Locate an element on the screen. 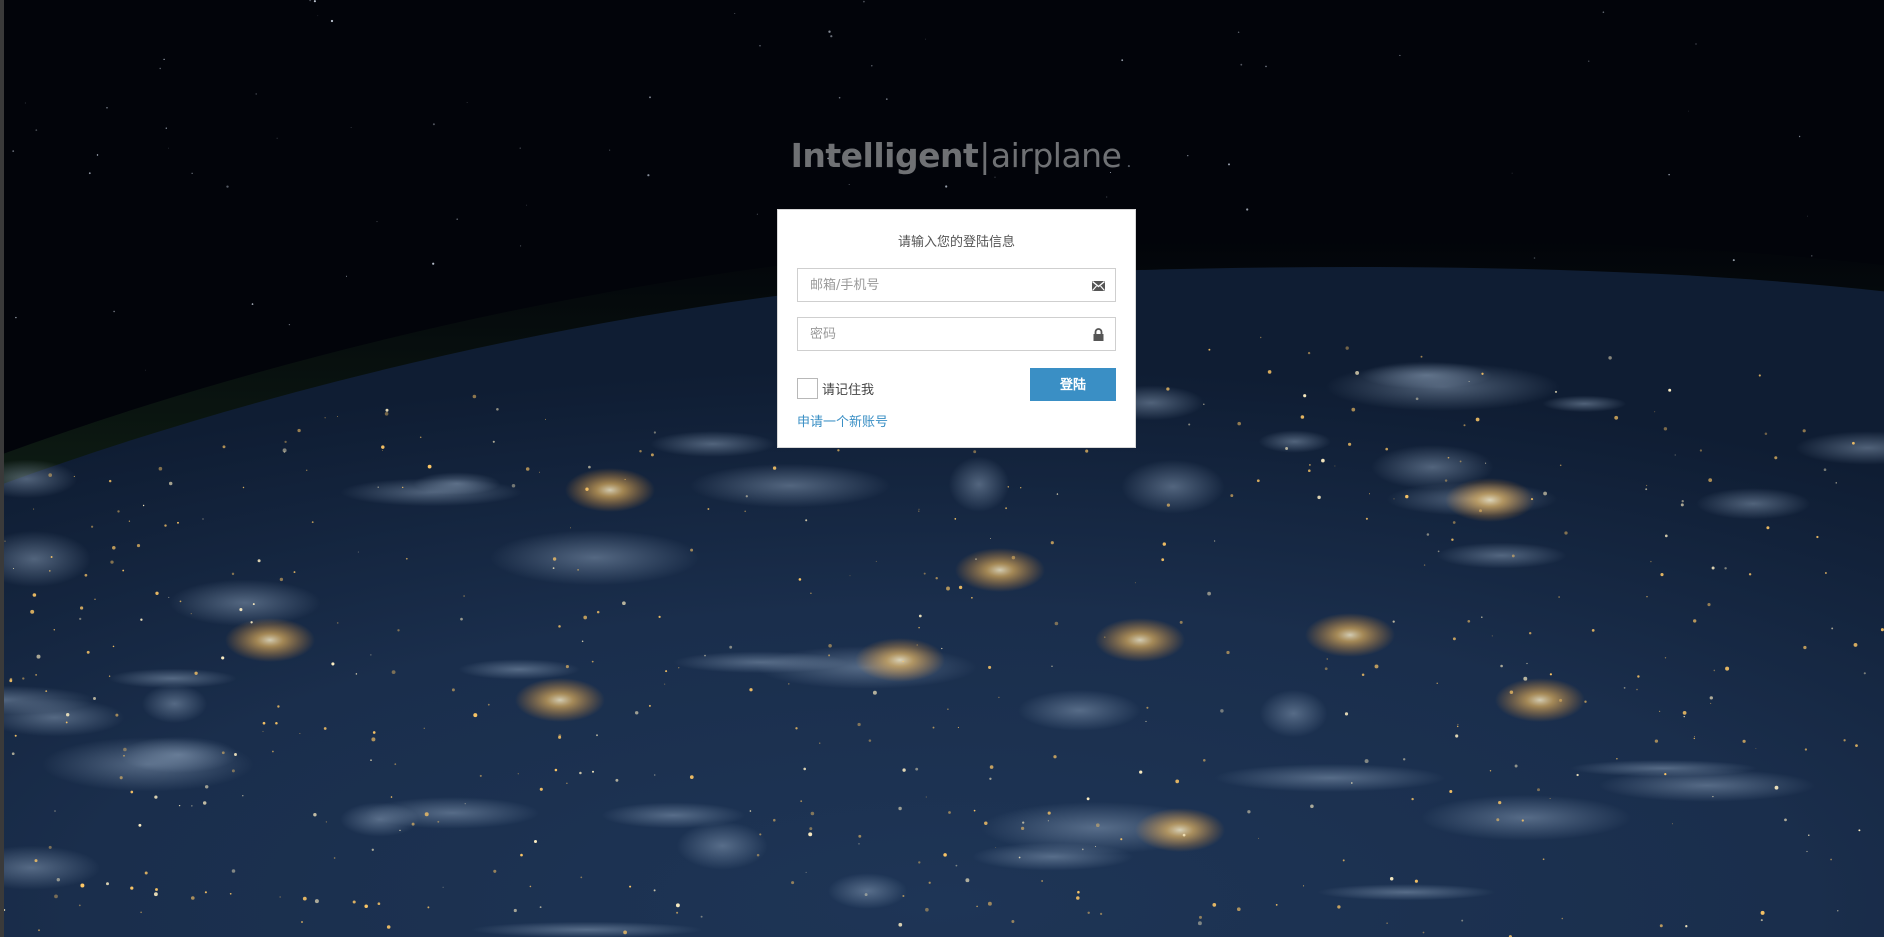  lock-icon is located at coordinates (1098, 334).